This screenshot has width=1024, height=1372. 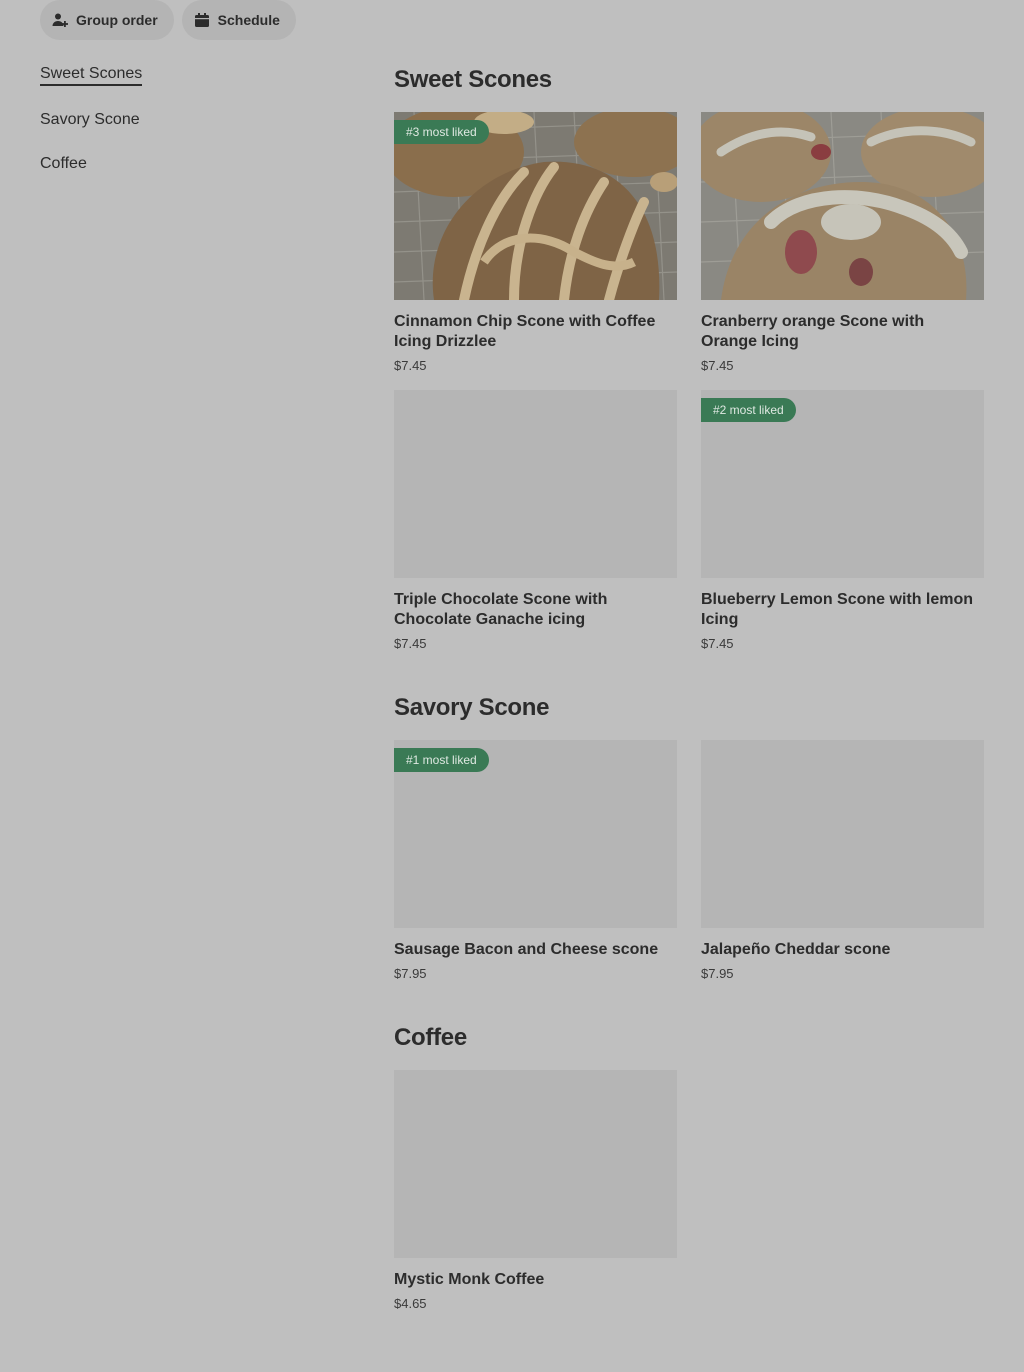 I want to click on add-person-icon, so click(x=60, y=20).